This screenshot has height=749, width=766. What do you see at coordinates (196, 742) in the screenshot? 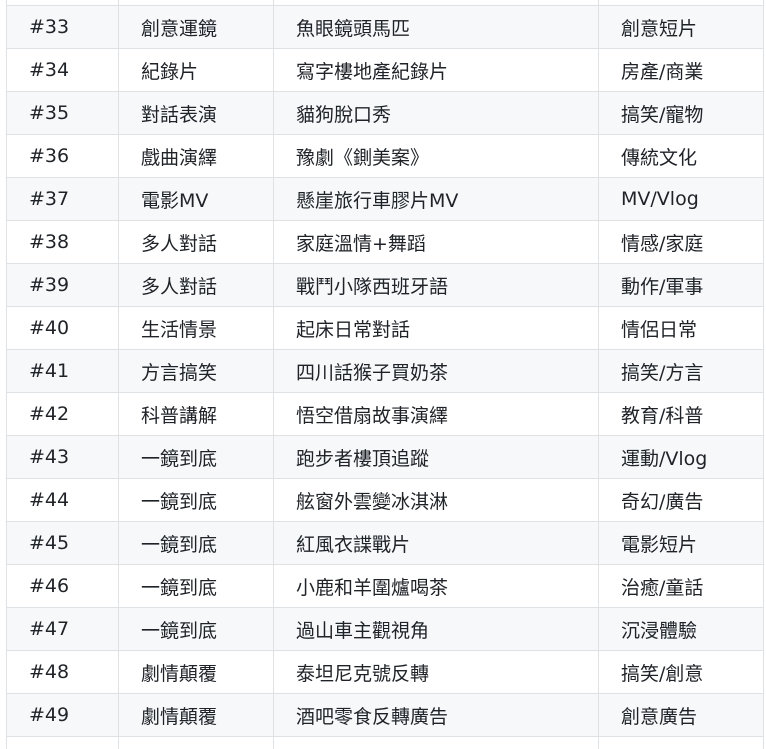
I see `type-cell` at bounding box center [196, 742].